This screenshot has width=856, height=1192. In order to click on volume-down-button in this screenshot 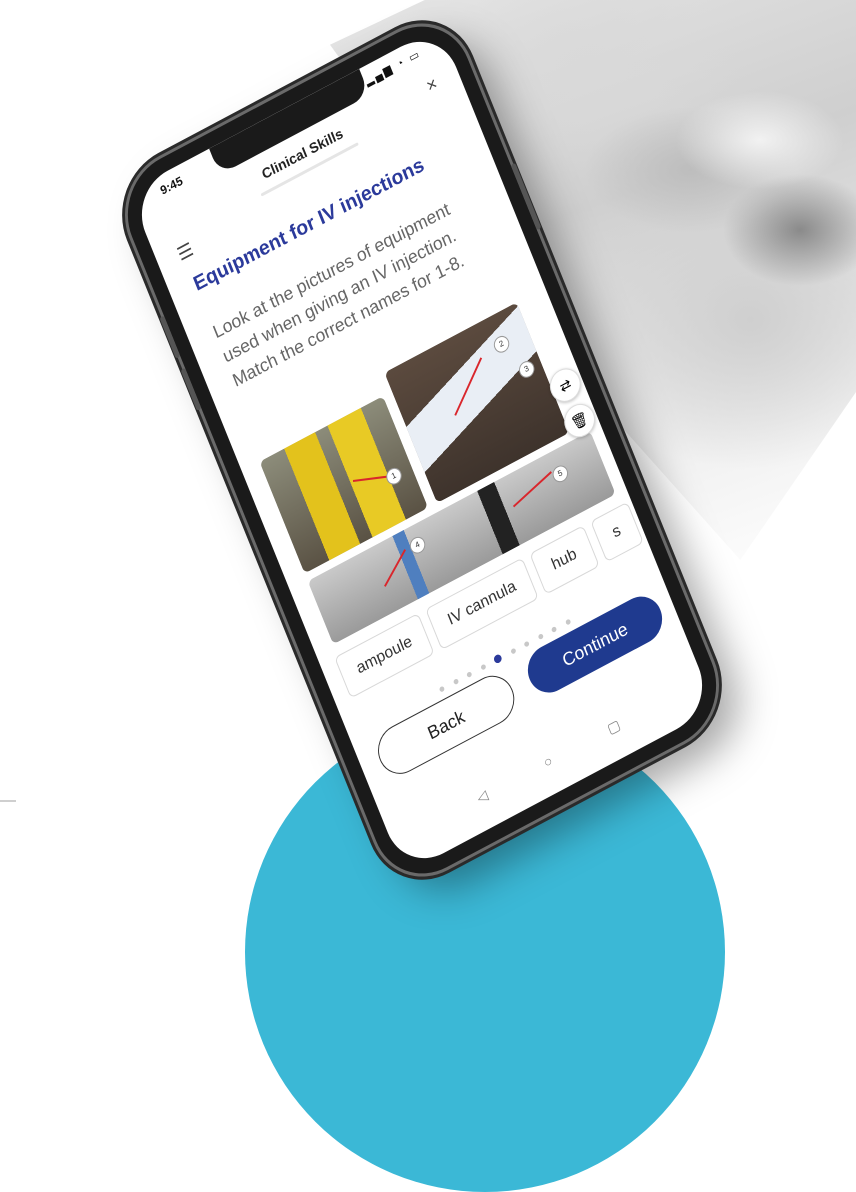, I will do `click(191, 389)`.